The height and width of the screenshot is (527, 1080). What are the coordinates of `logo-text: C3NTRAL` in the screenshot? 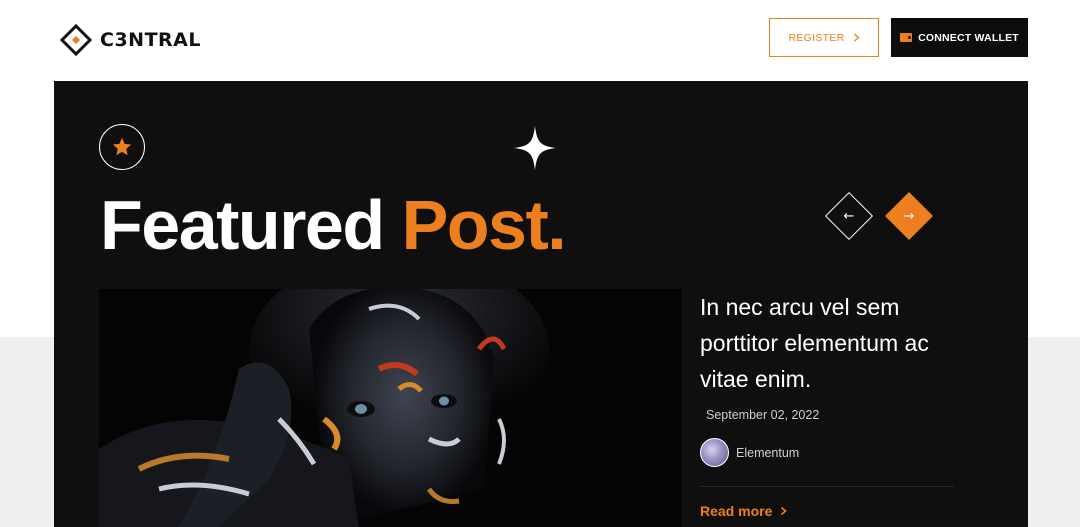 It's located at (150, 40).